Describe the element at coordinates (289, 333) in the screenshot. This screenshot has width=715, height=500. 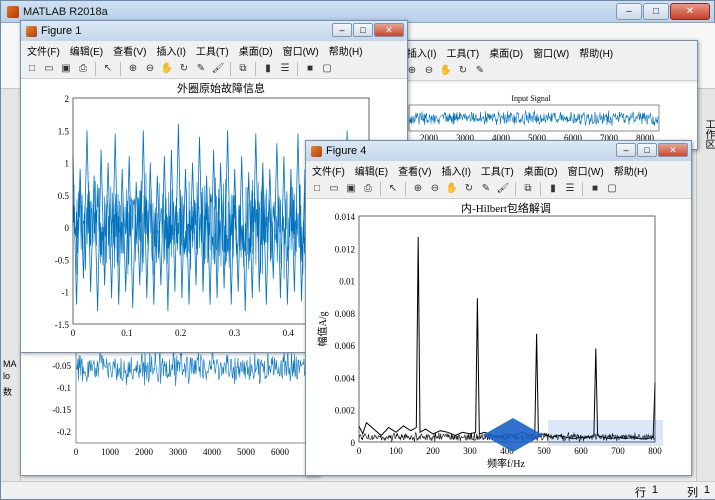
I see `x-tick-label: 0.4` at that location.